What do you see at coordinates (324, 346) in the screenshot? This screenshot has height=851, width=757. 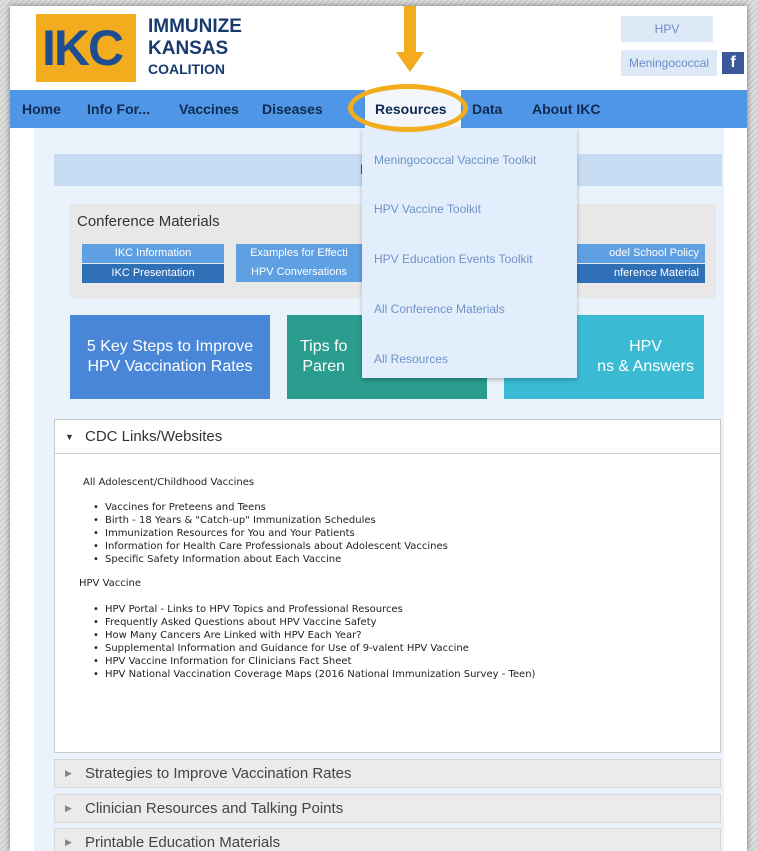 I see `parent-tips-line1: Tips fo` at bounding box center [324, 346].